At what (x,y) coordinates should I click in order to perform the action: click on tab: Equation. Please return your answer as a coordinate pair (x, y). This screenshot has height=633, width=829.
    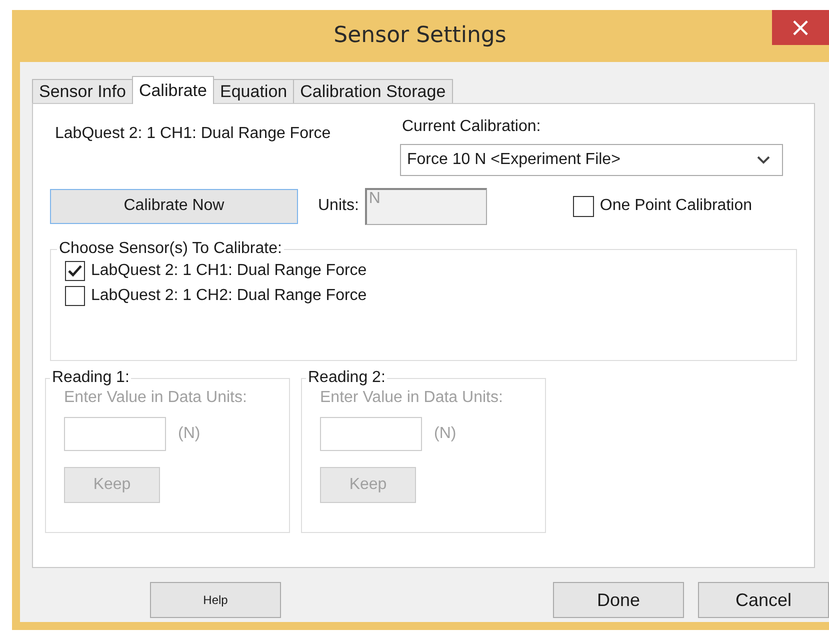
    Looking at the image, I should click on (253, 91).